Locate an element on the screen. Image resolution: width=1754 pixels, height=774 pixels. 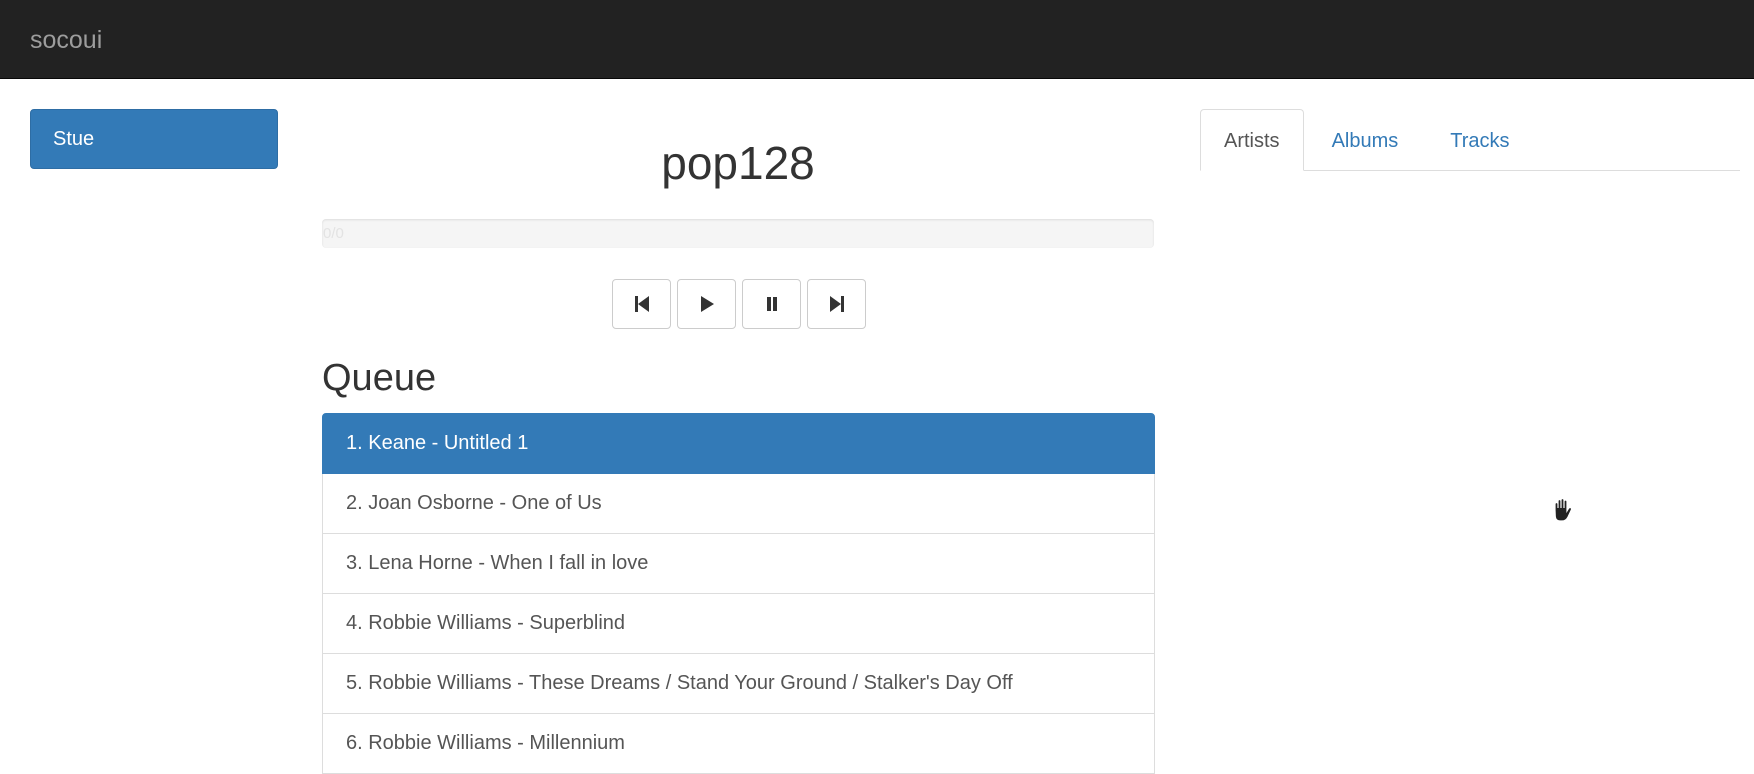
room-button-stue: Stue is located at coordinates (154, 139).